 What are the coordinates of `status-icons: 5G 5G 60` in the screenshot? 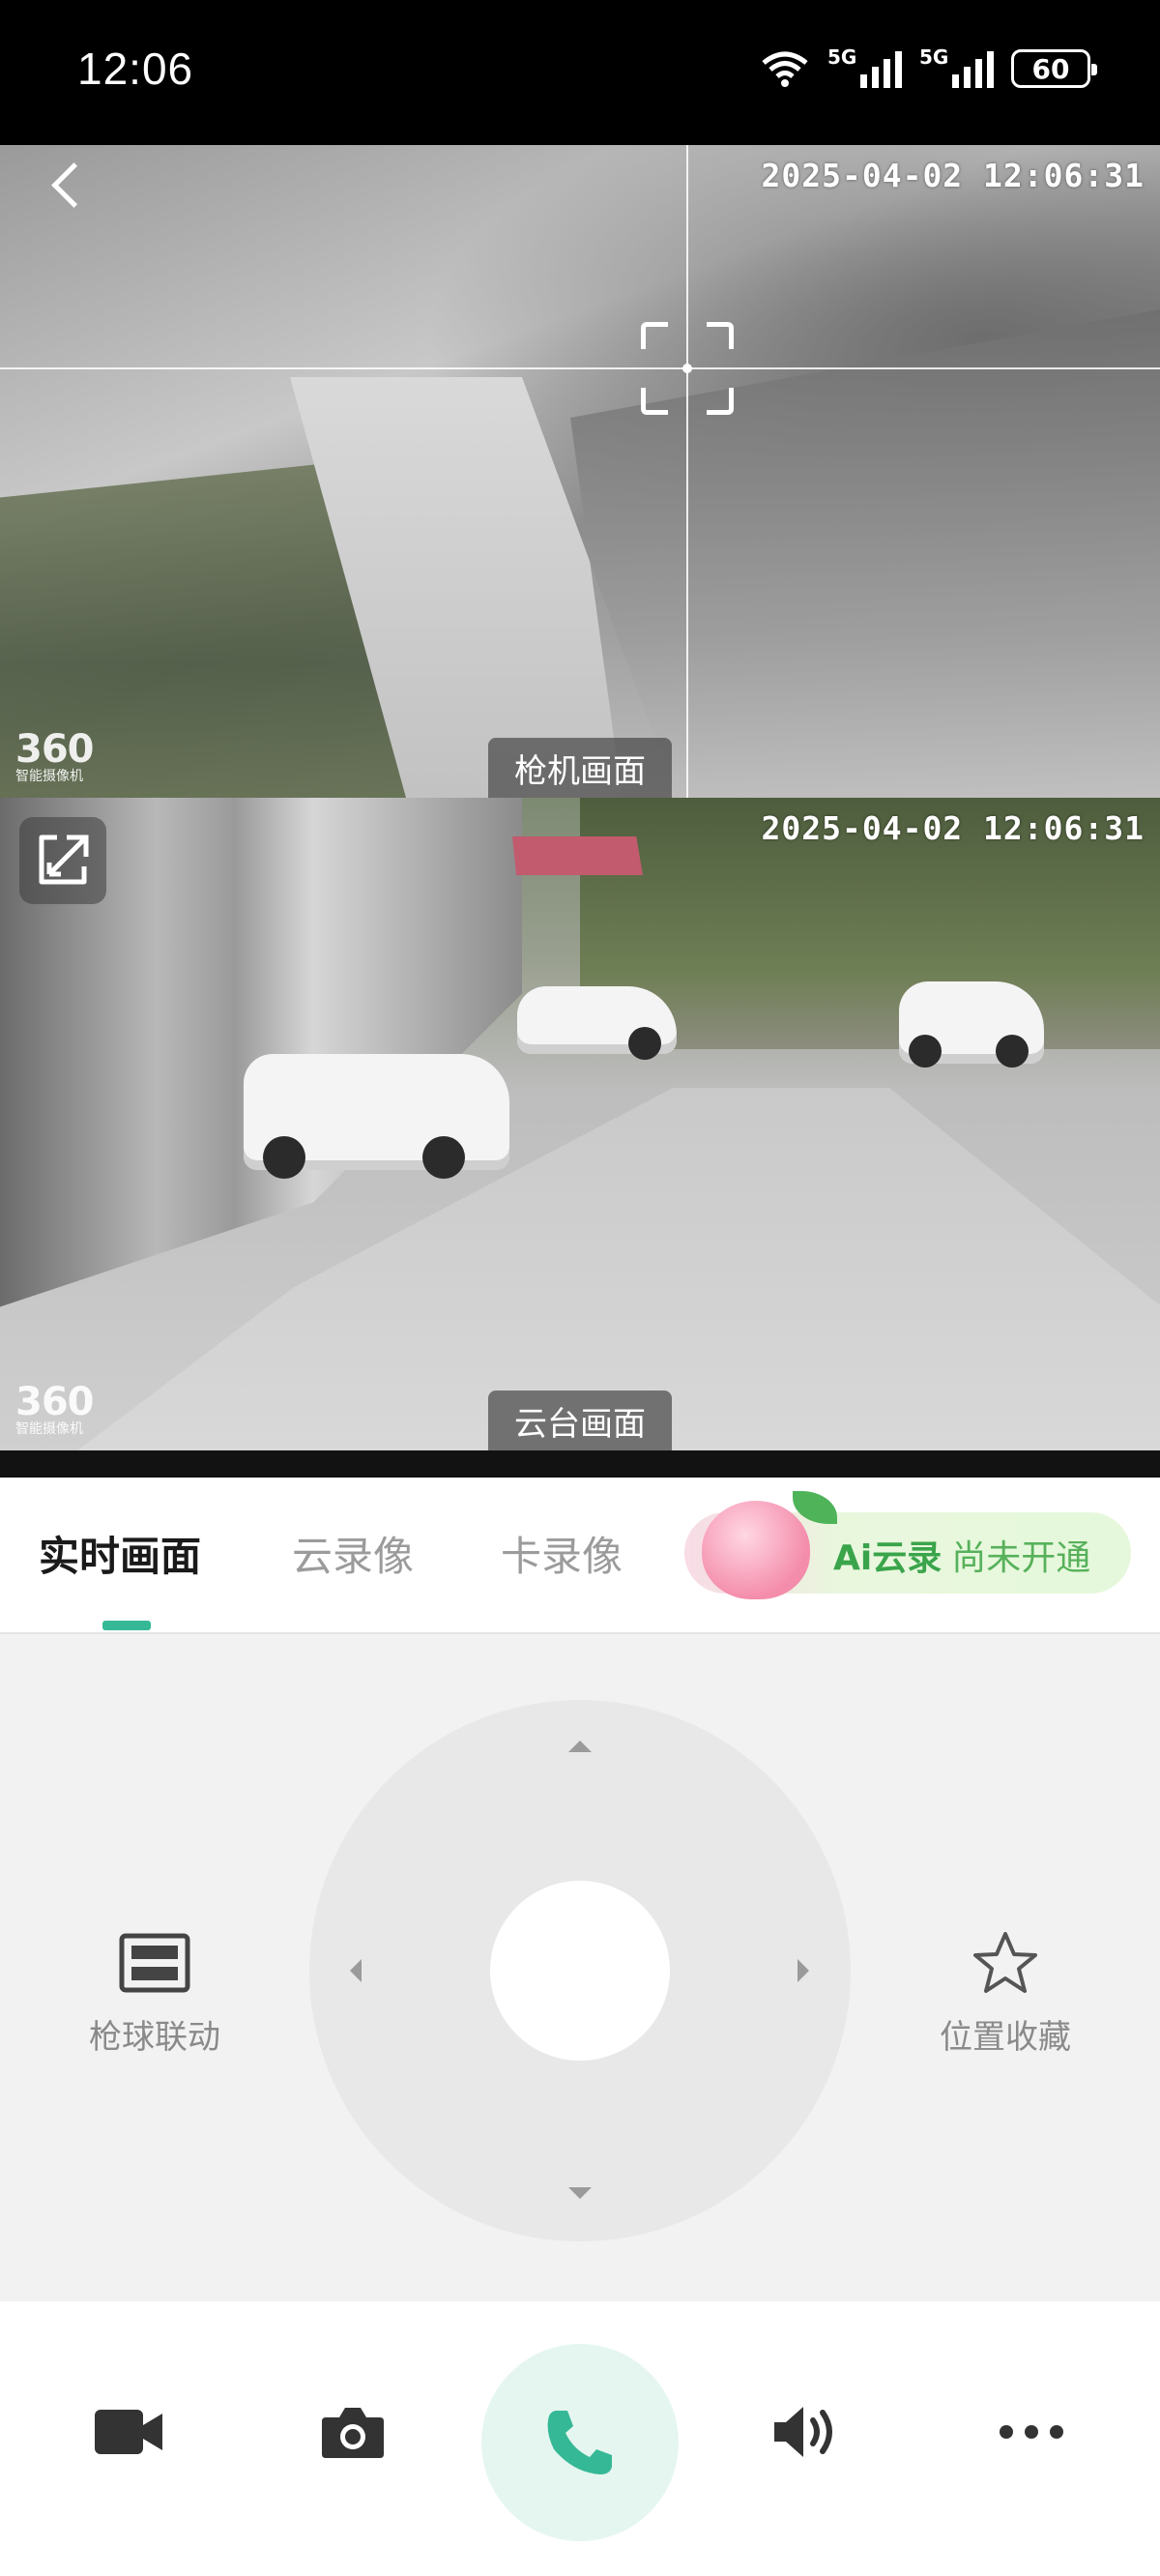 It's located at (929, 68).